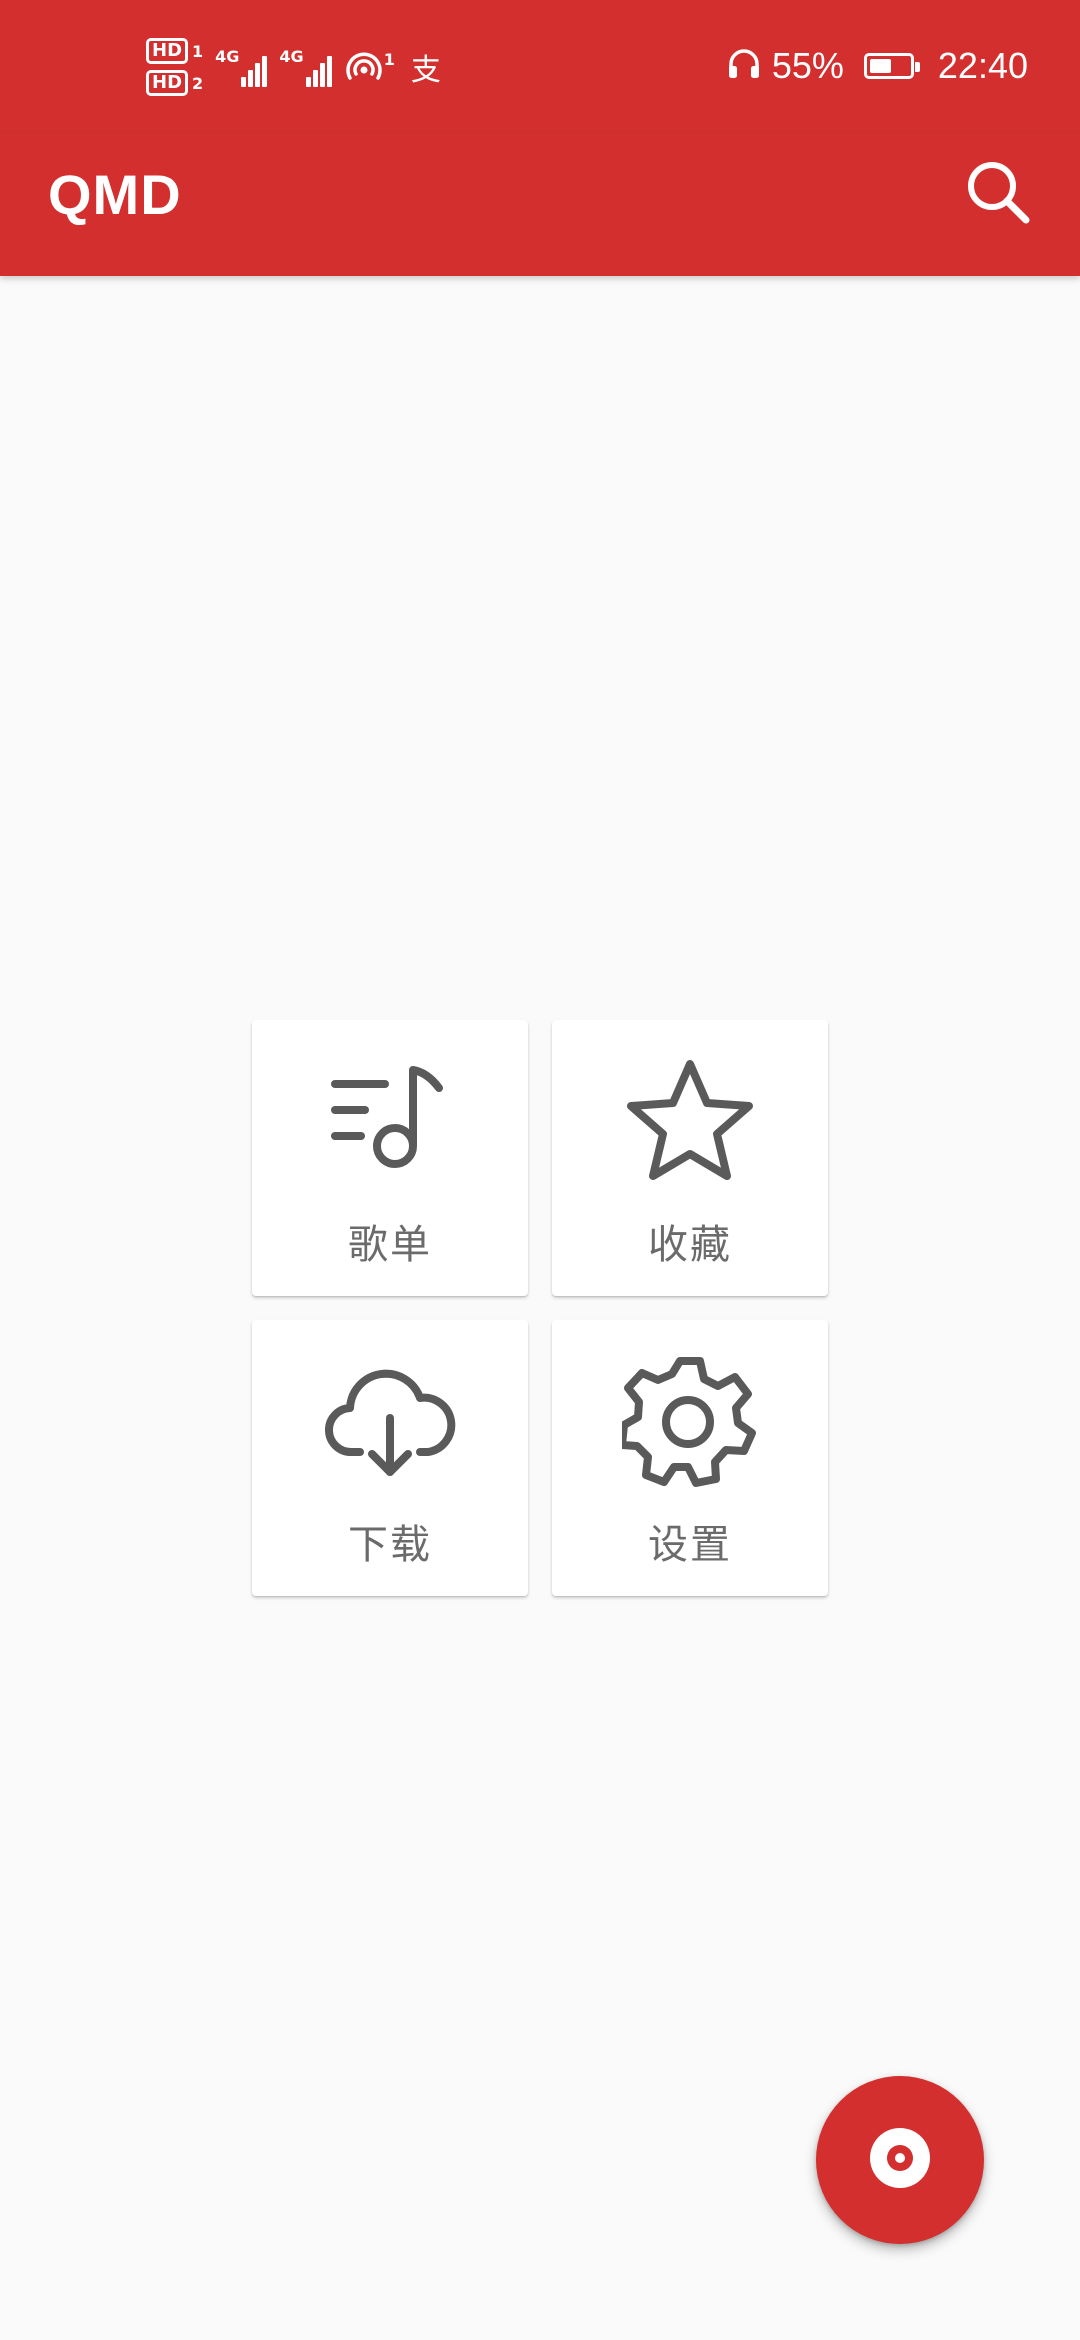  I want to click on status-bar-right: 55% 22:40, so click(877, 66).